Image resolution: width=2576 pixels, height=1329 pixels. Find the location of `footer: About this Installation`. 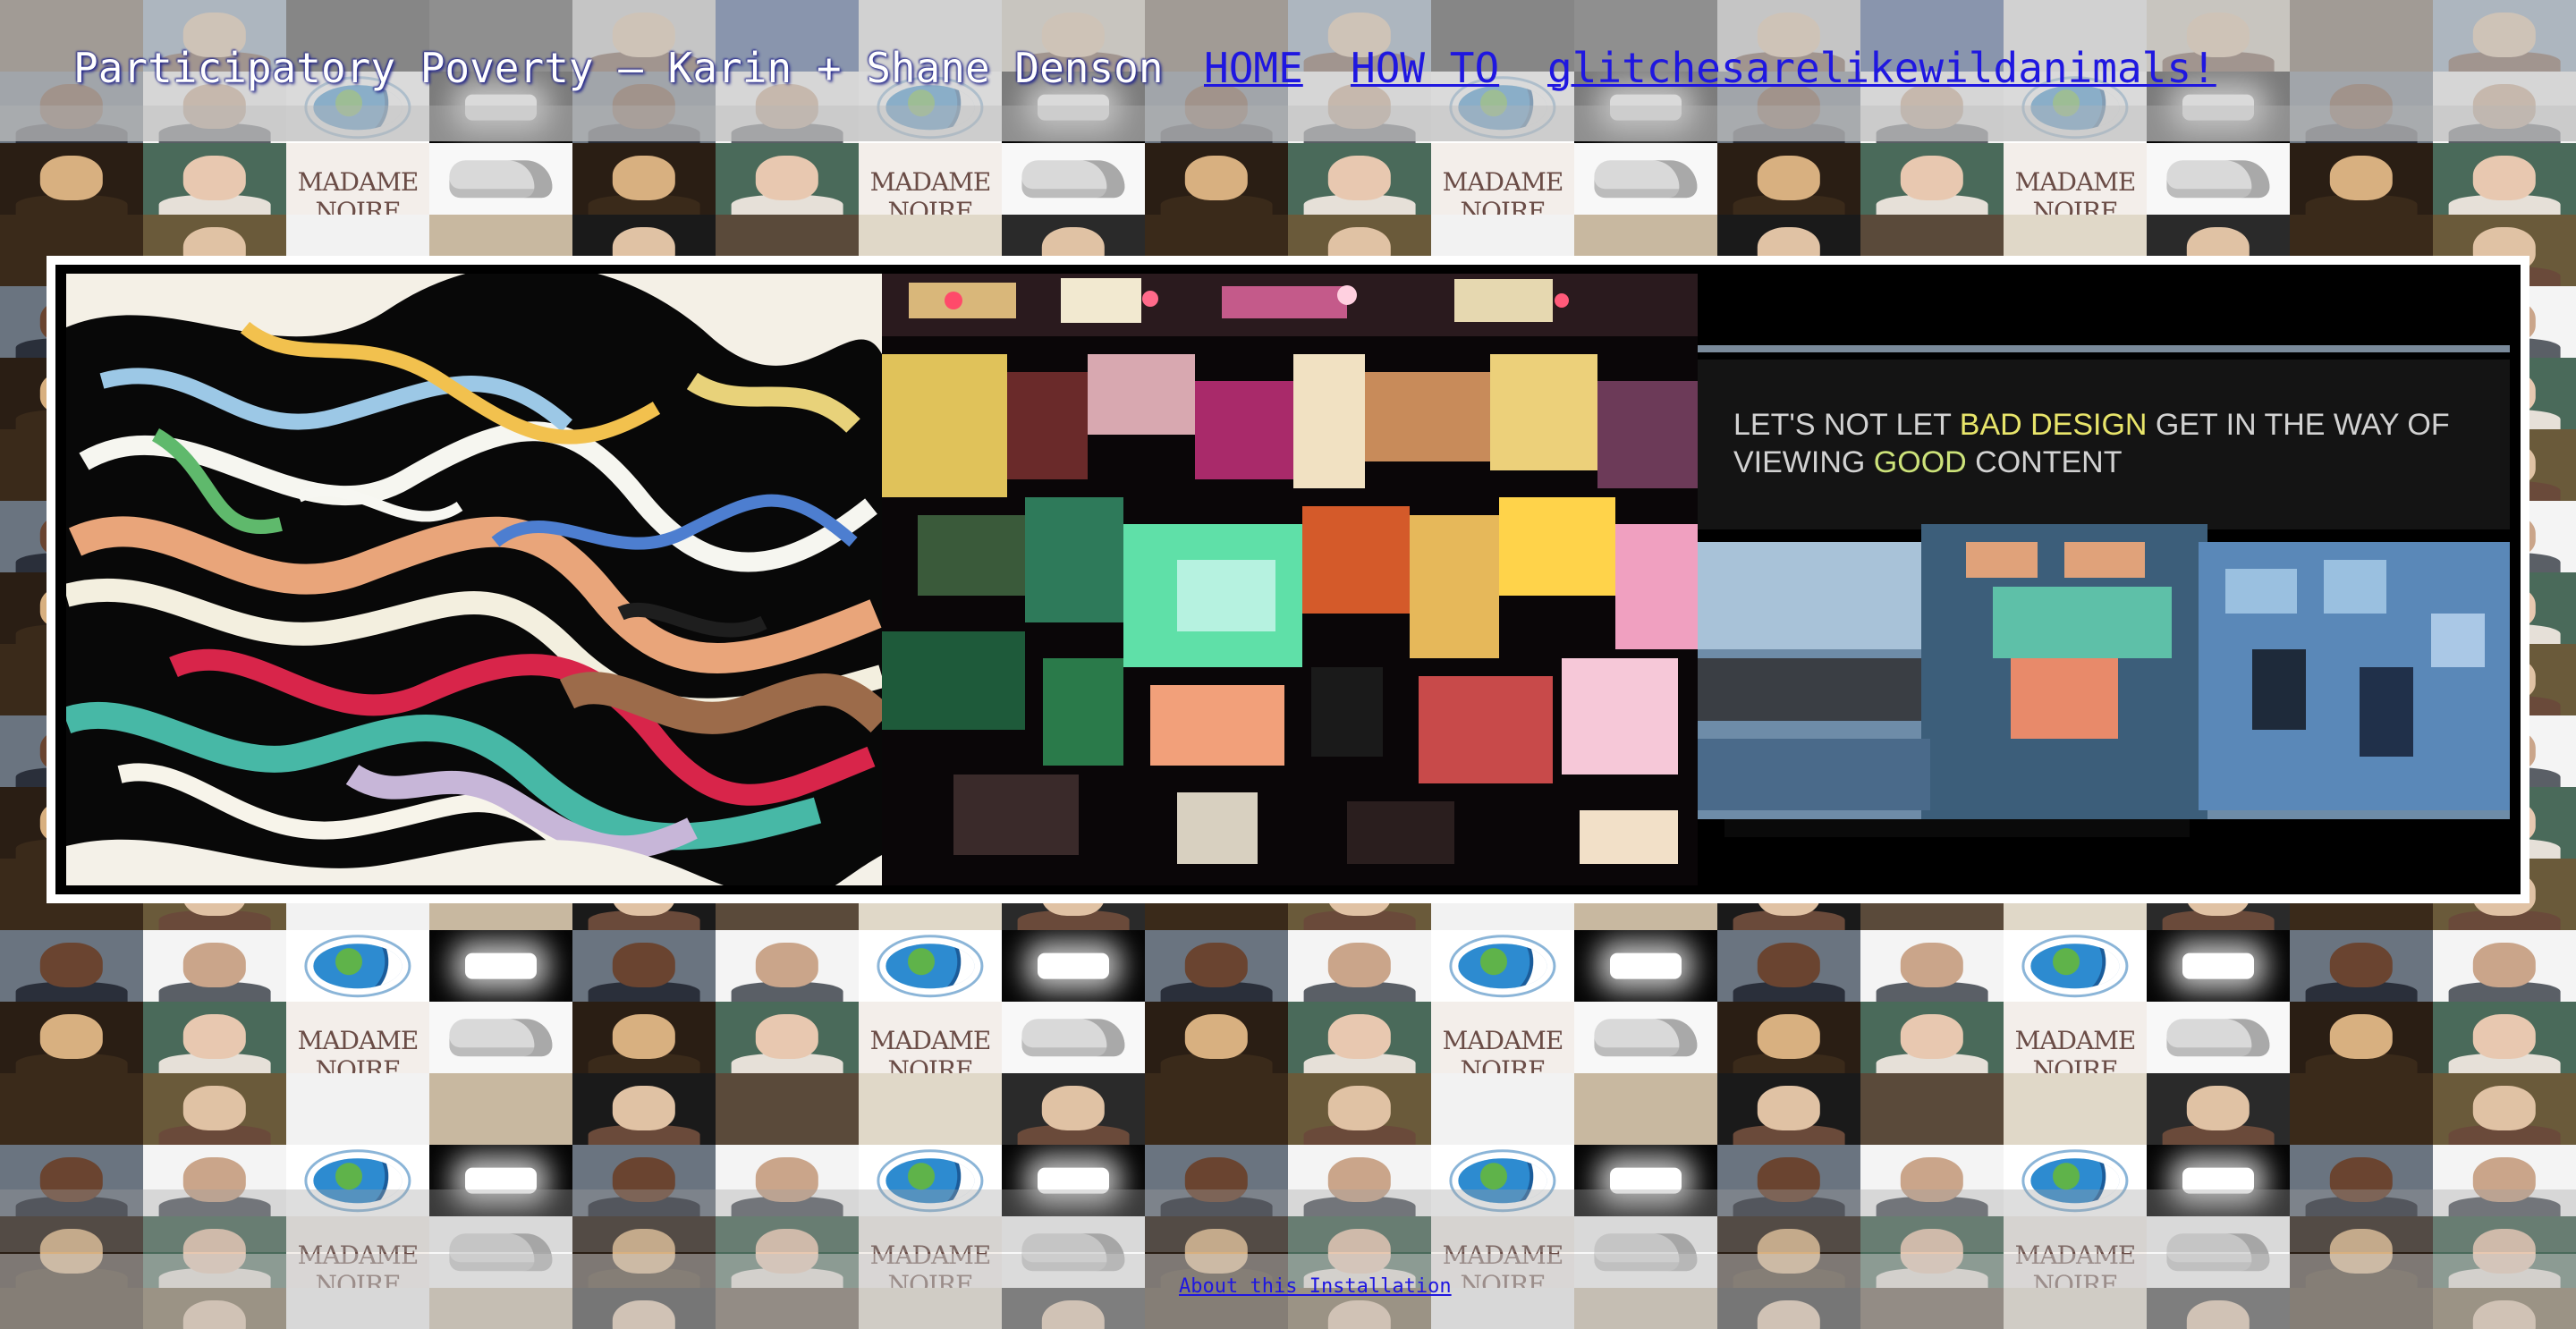

footer: About this Installation is located at coordinates (1288, 1291).